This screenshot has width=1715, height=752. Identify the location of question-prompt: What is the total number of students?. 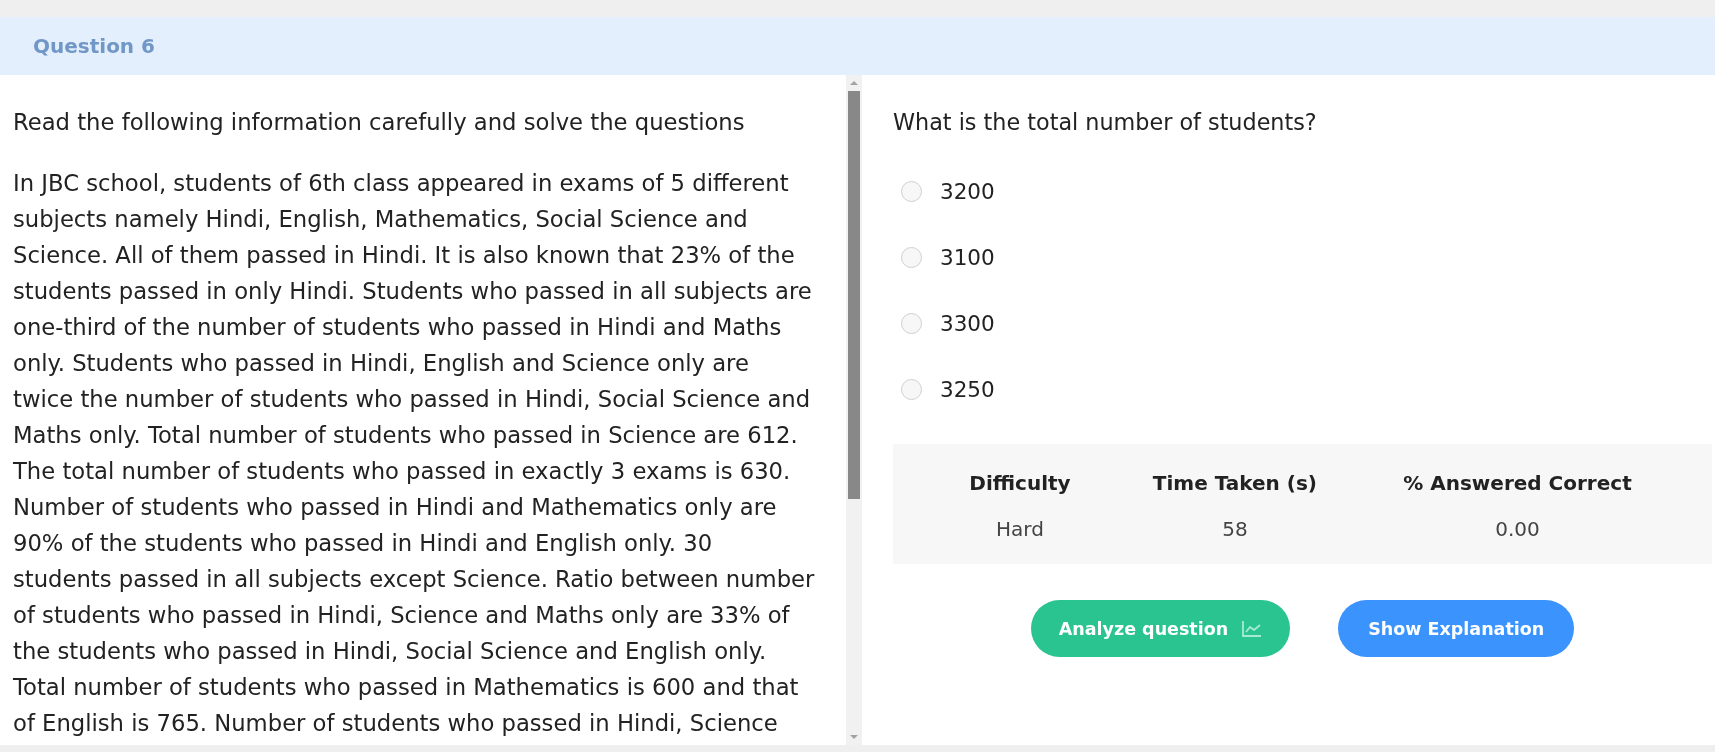
(1105, 122).